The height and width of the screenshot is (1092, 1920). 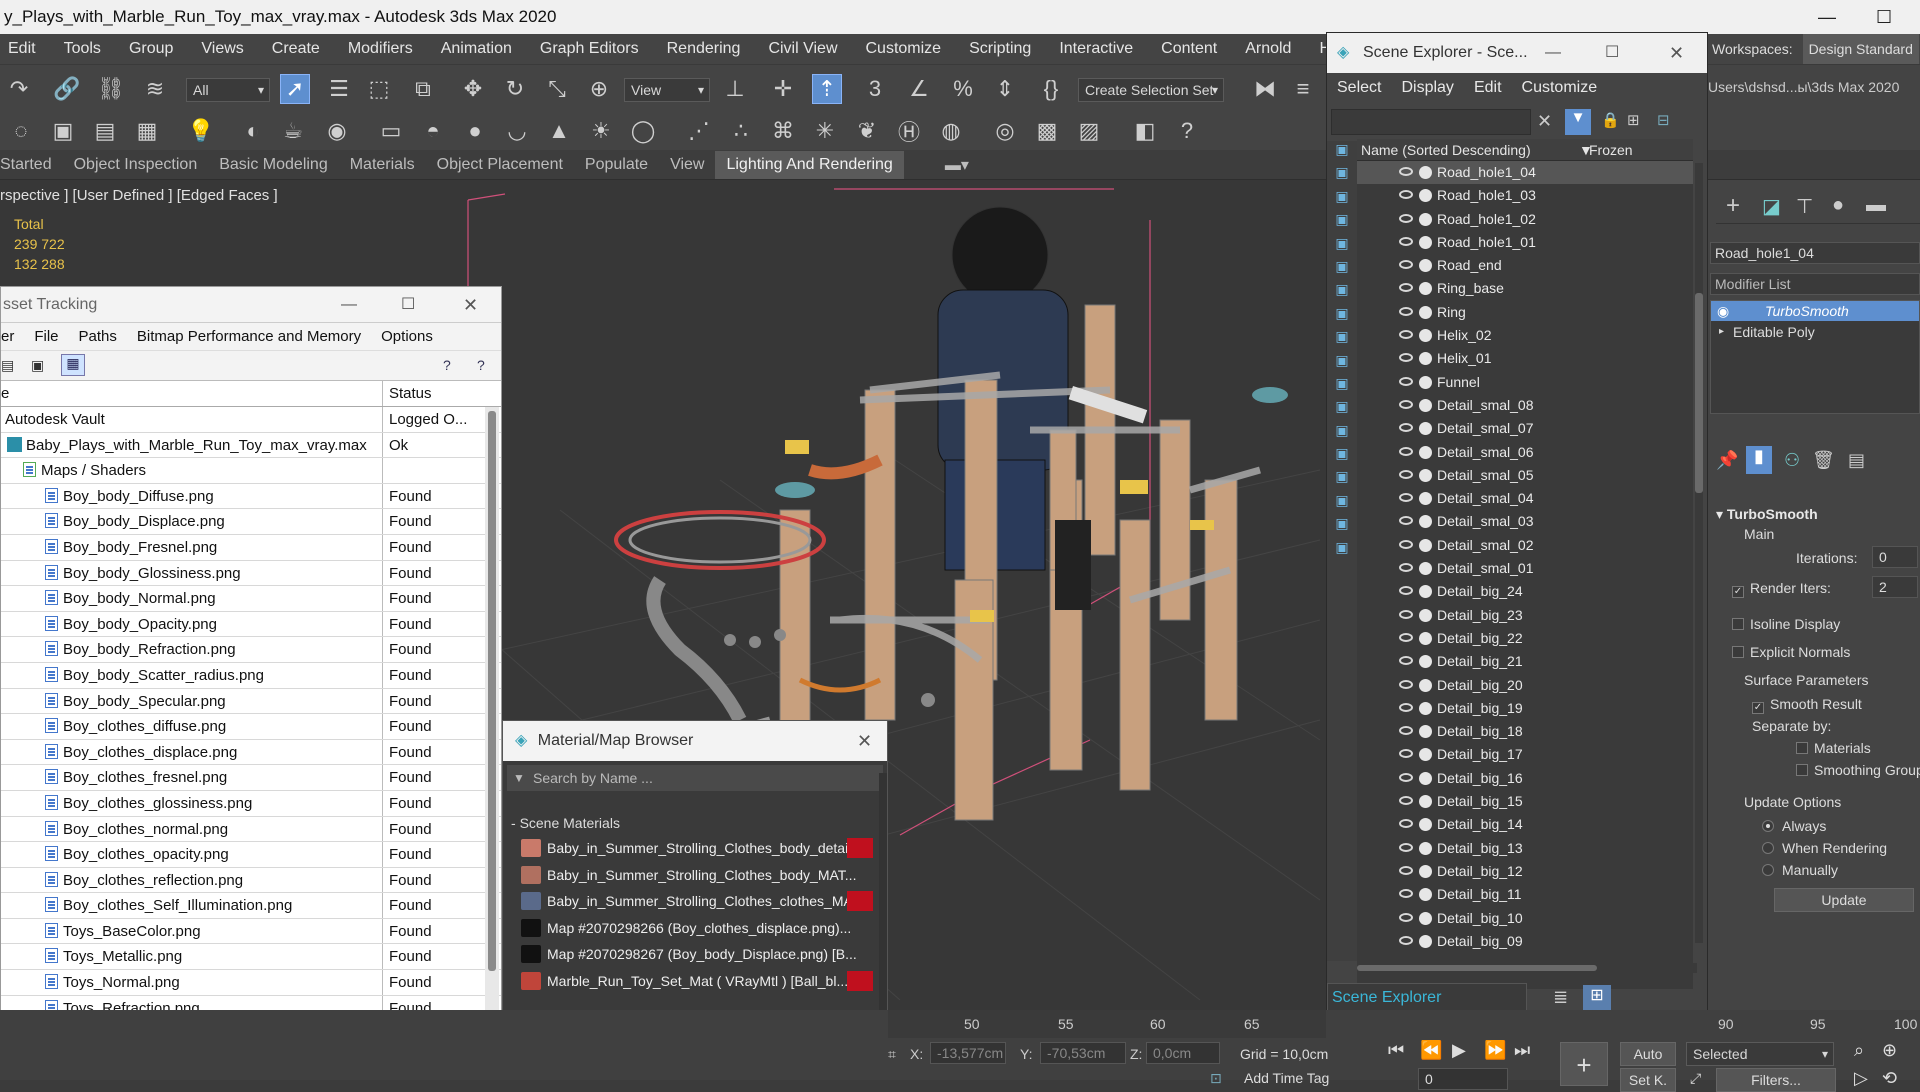 What do you see at coordinates (251, 471) in the screenshot?
I see `table-row: Maps / Shaders` at bounding box center [251, 471].